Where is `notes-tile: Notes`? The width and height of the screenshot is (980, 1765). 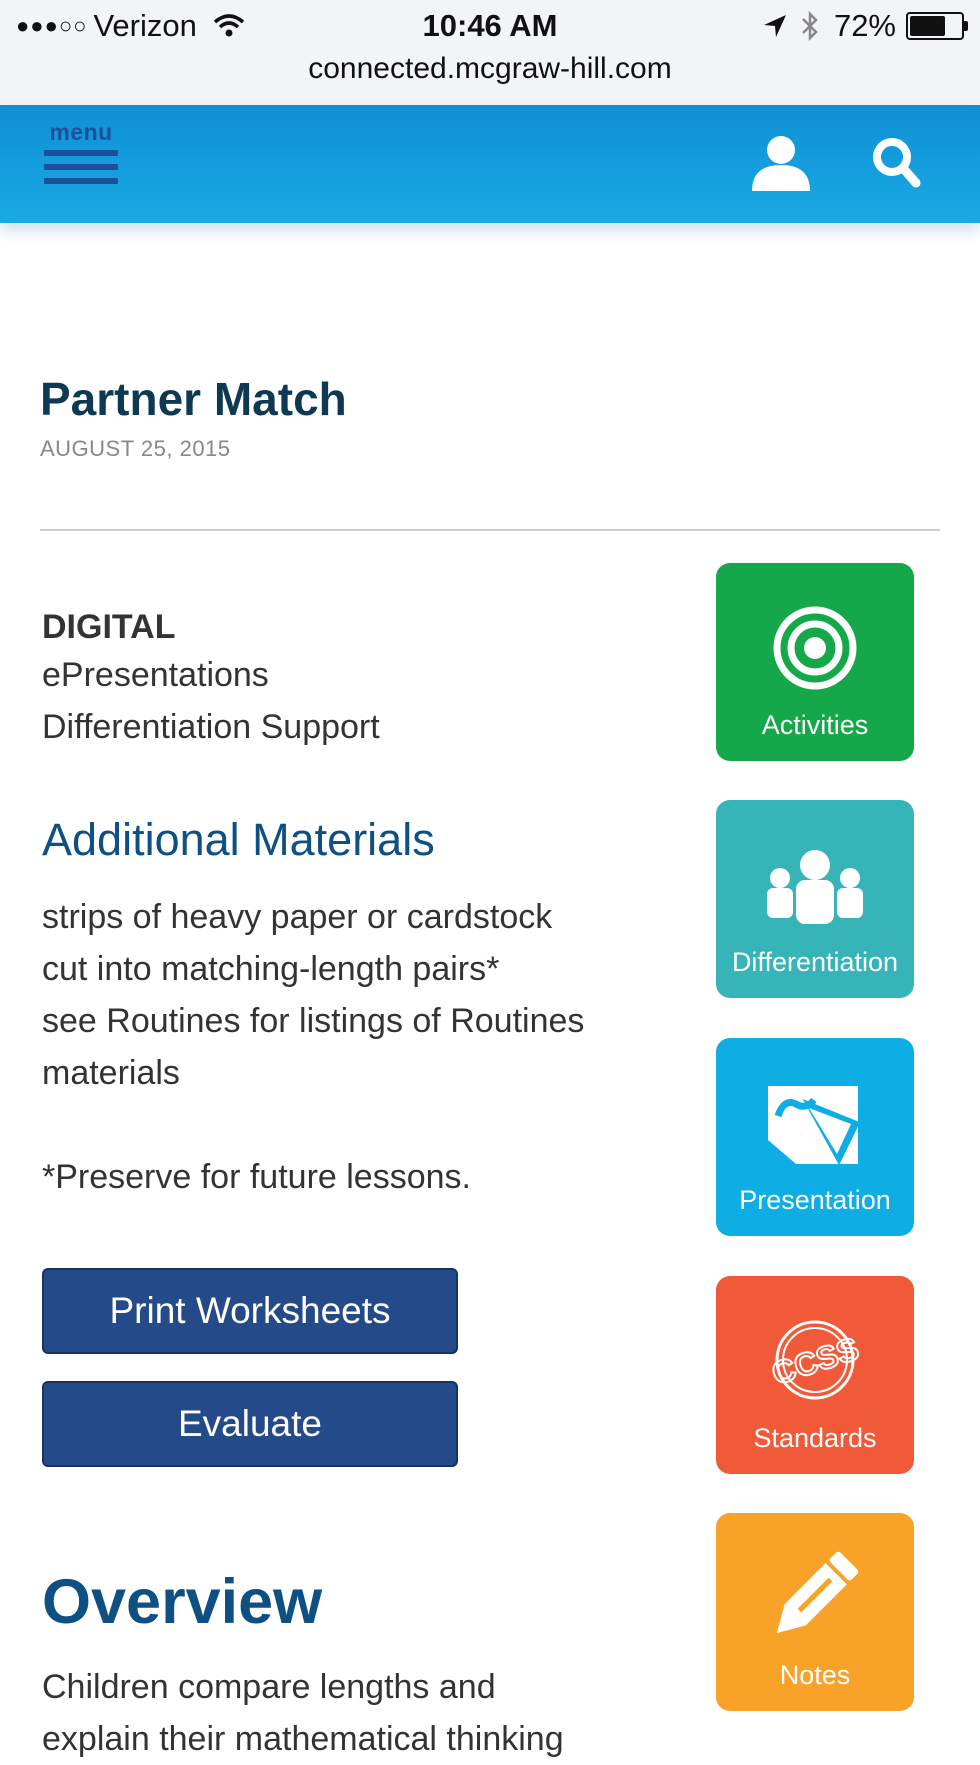
notes-tile: Notes is located at coordinates (815, 1612).